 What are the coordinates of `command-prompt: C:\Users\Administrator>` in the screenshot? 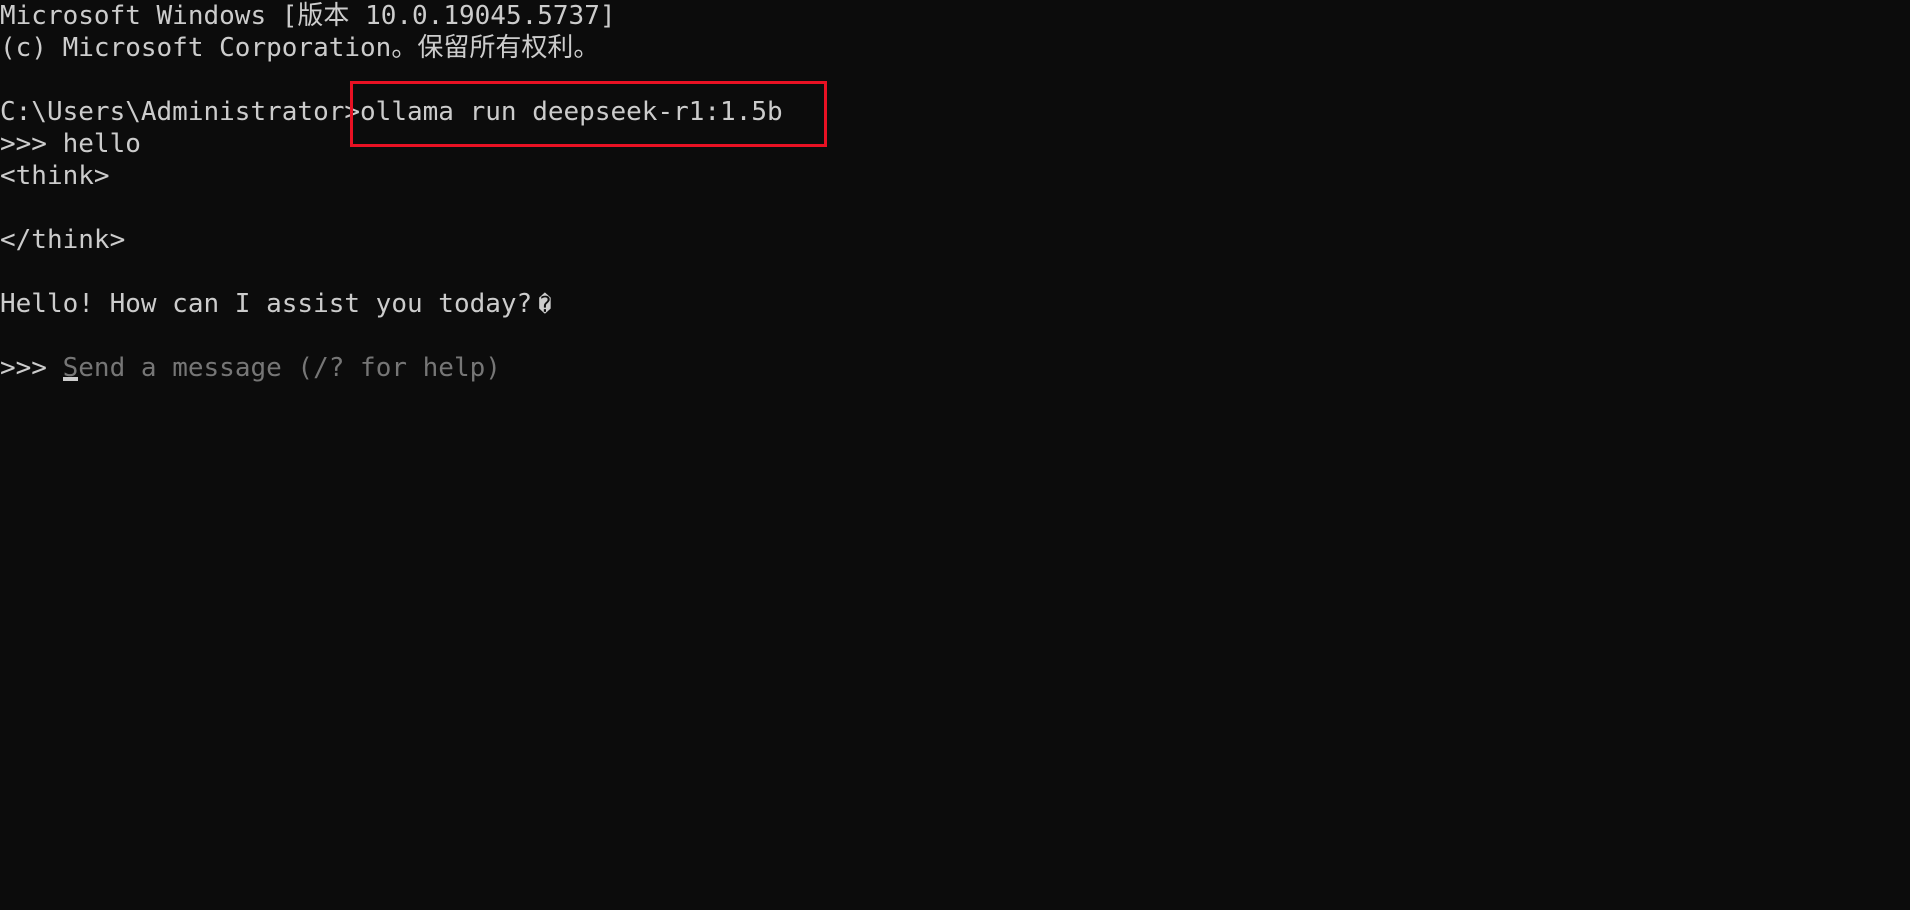 It's located at (180, 112).